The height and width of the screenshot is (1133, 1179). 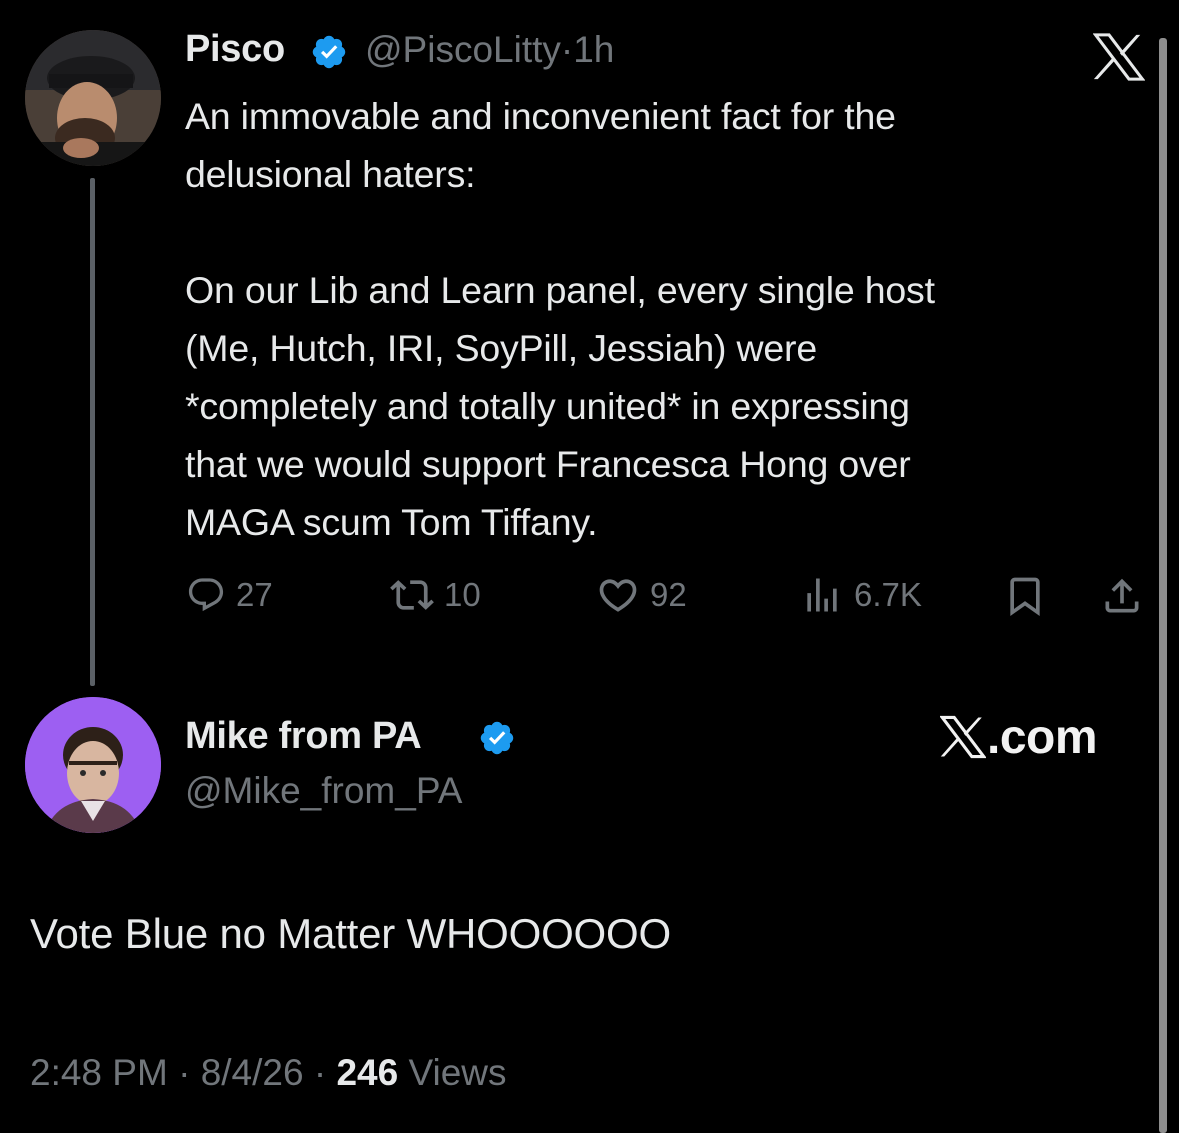 I want to click on repost-icon, so click(x=412, y=595).